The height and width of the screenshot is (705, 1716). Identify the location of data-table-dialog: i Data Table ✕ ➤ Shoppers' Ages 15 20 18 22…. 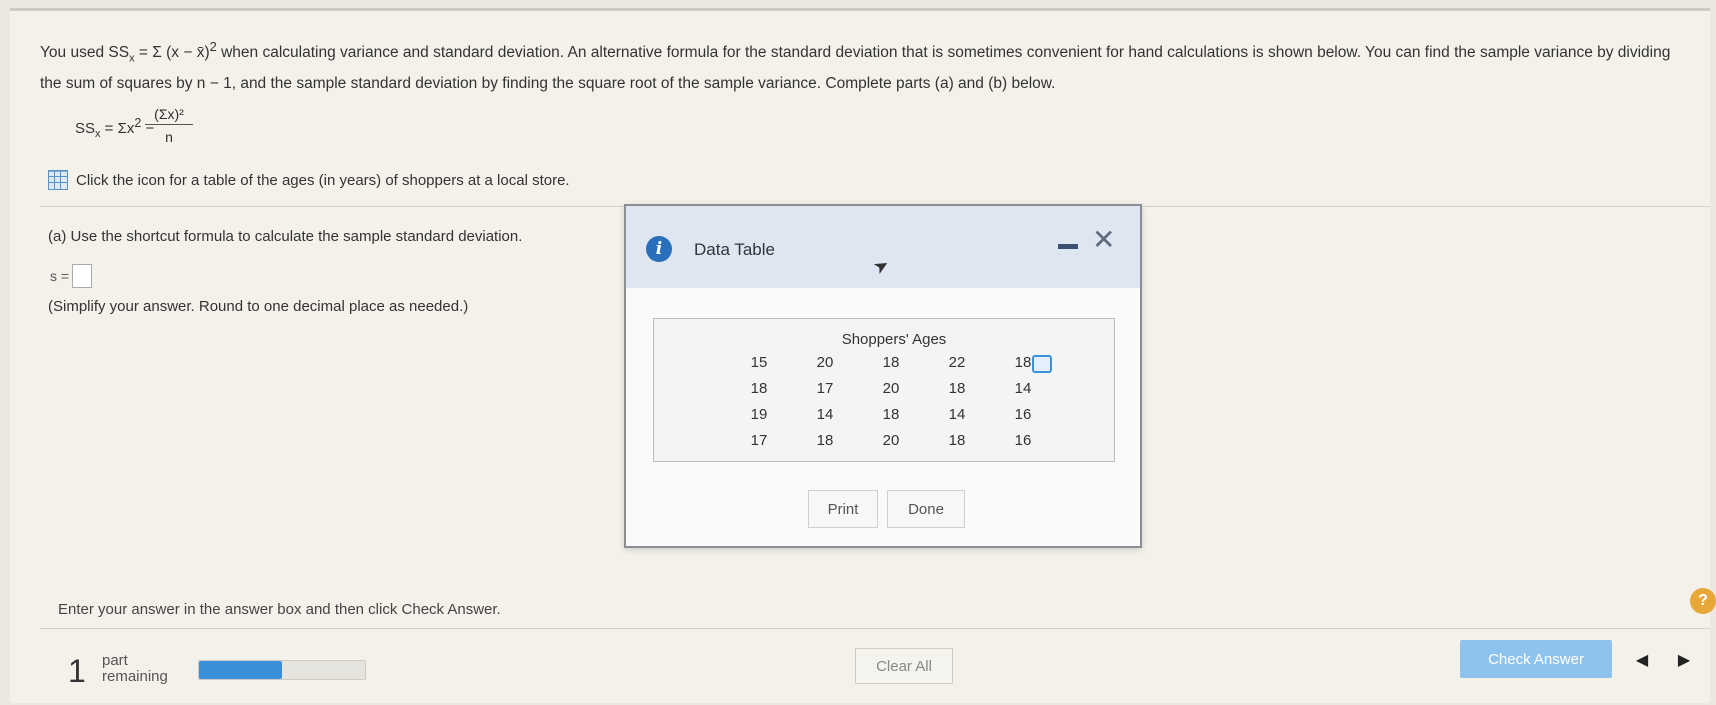
(883, 376).